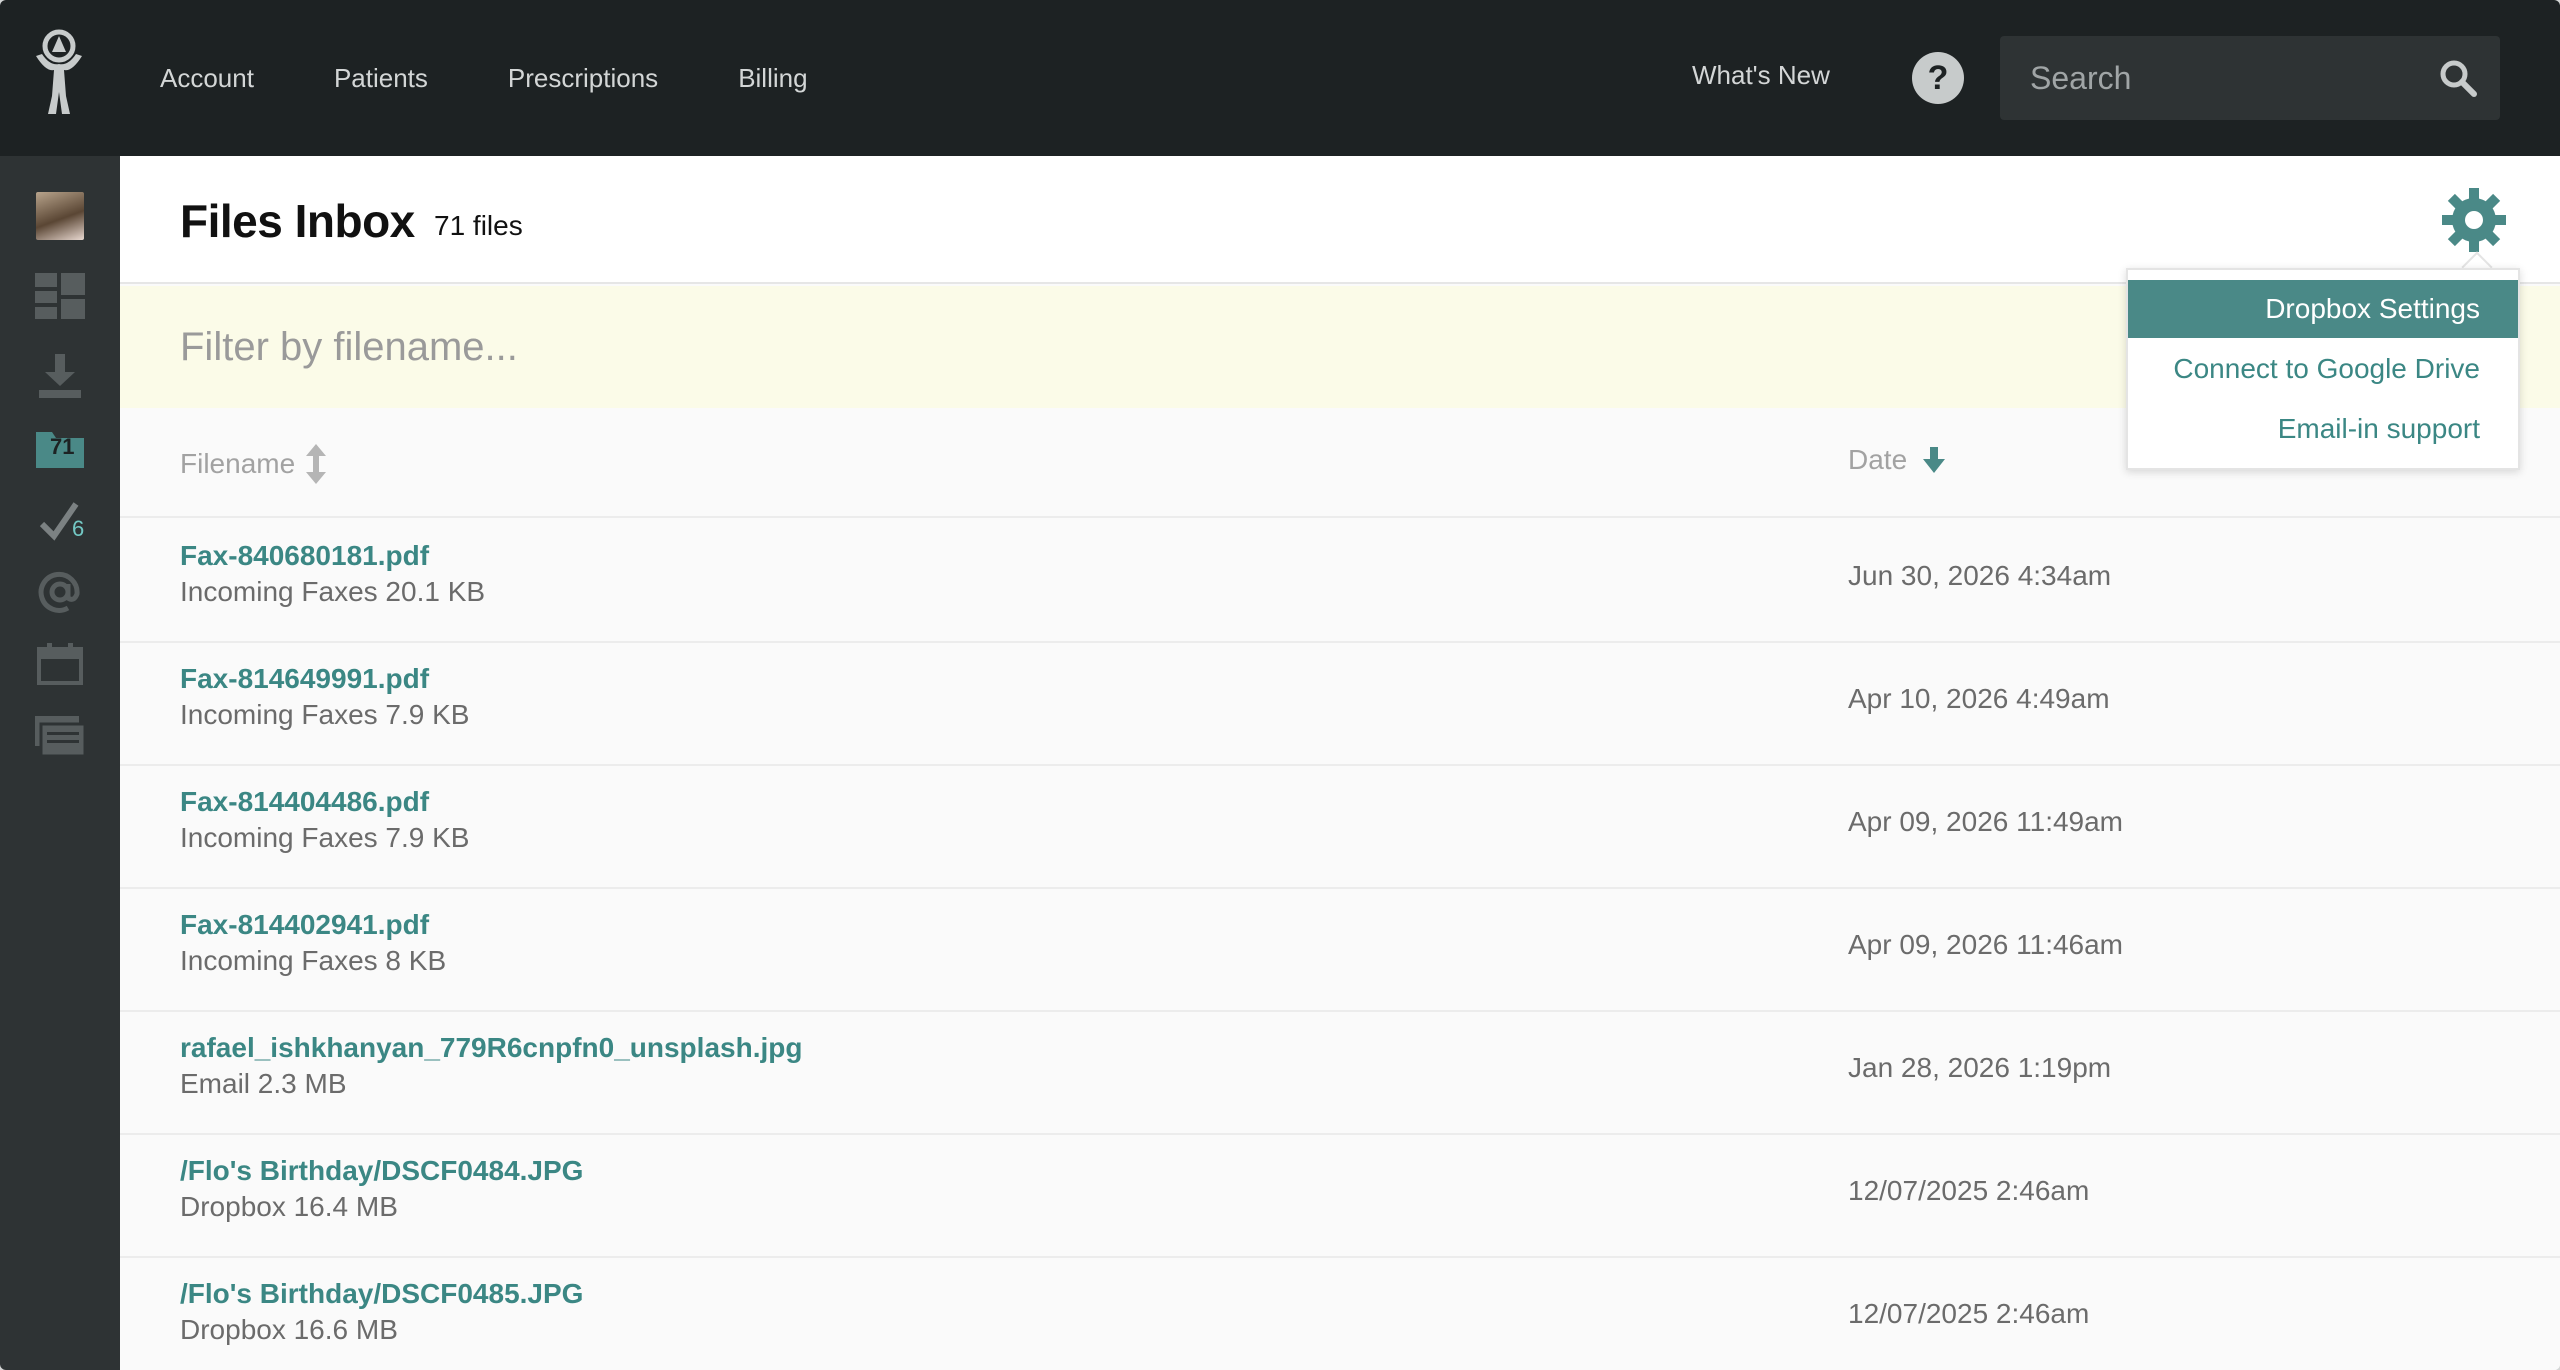  What do you see at coordinates (289, 1329) in the screenshot?
I see `file-meta: Dropbox 16.6 MB` at bounding box center [289, 1329].